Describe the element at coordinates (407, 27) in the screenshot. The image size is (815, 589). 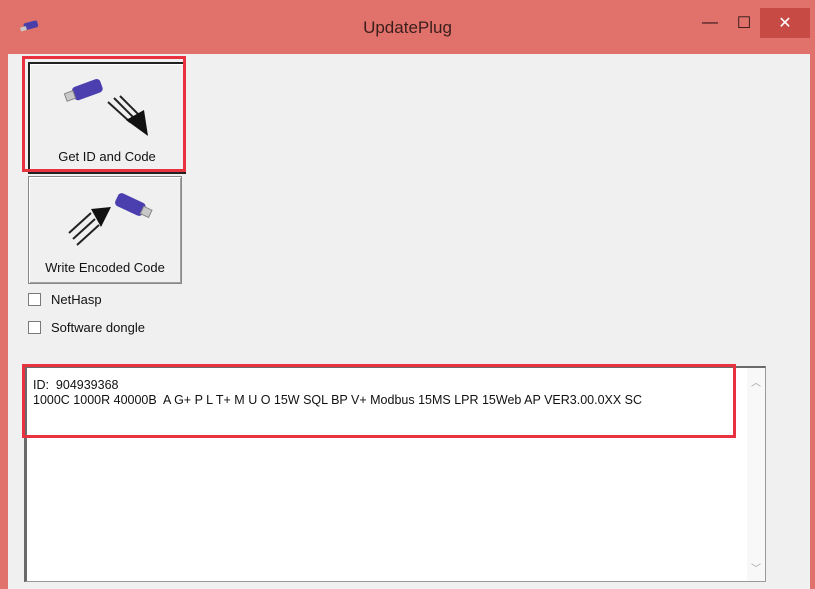
I see `title-bar: UpdatePlug — ☐ ✕` at that location.